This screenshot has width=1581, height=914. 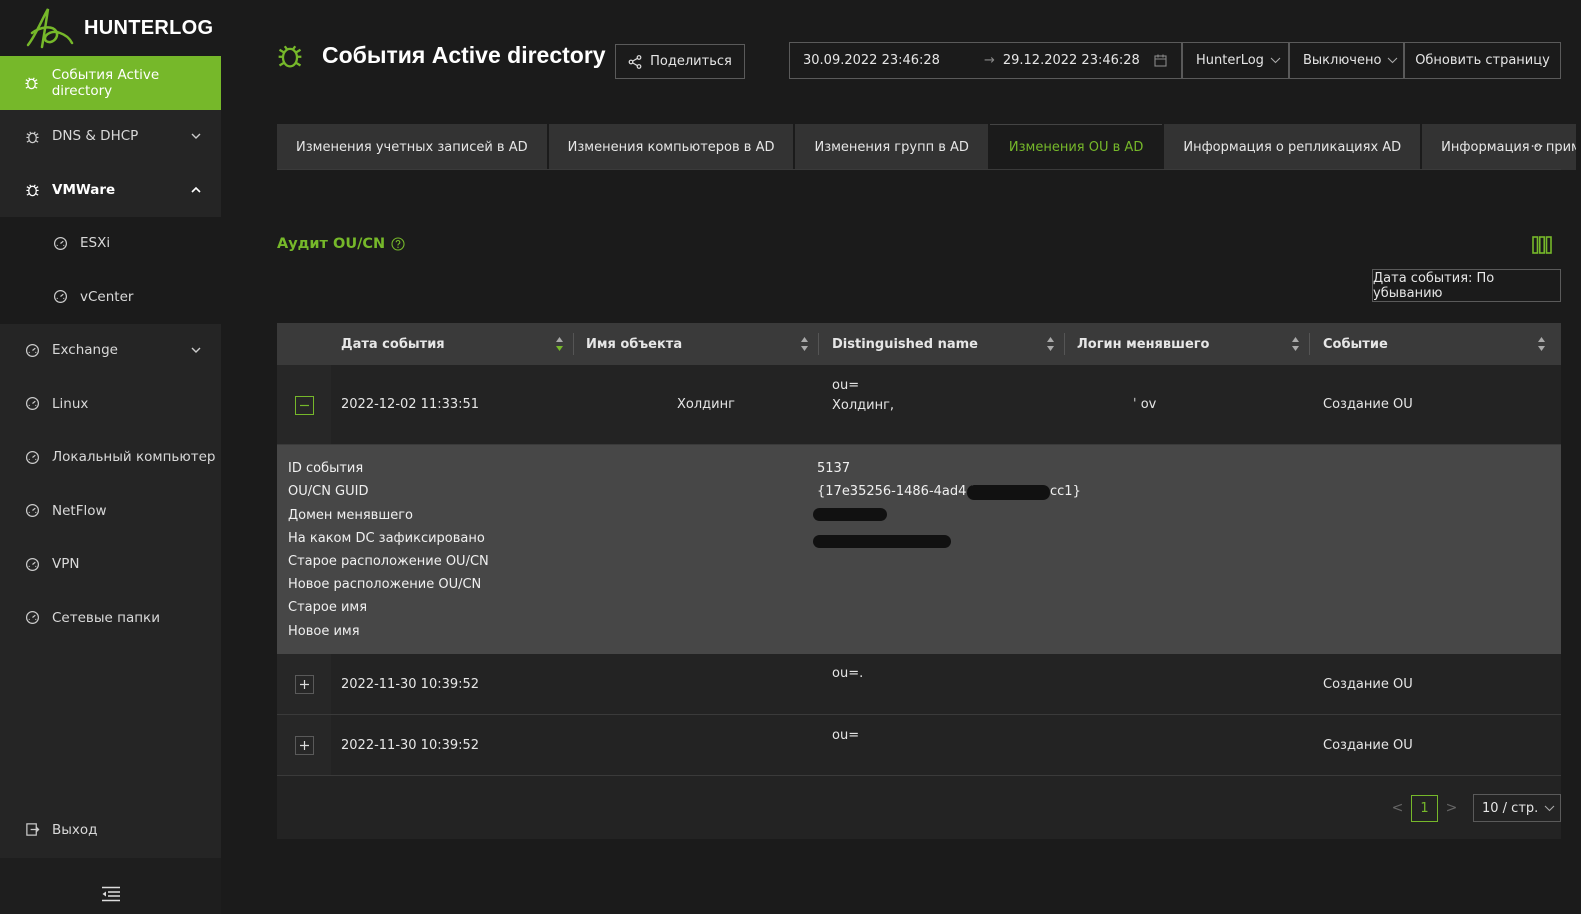 I want to click on column-header-label: Событие, so click(x=1355, y=344).